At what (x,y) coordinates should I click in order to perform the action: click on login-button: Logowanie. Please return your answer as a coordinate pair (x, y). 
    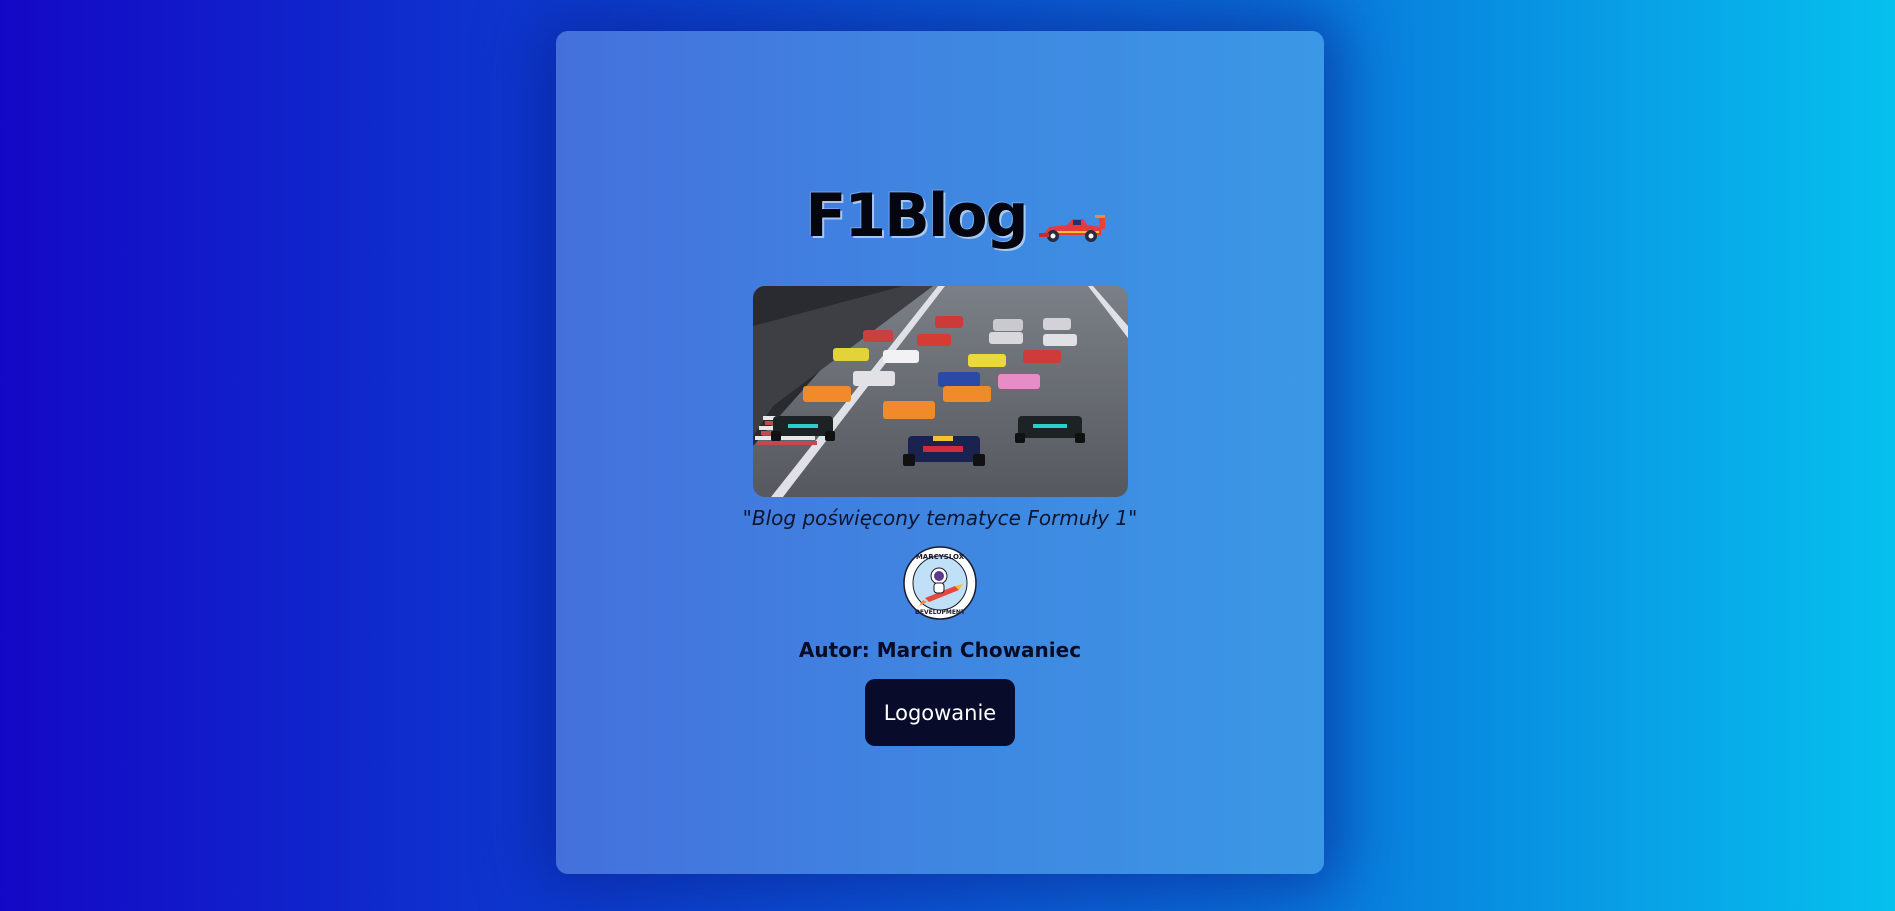
    Looking at the image, I should click on (940, 712).